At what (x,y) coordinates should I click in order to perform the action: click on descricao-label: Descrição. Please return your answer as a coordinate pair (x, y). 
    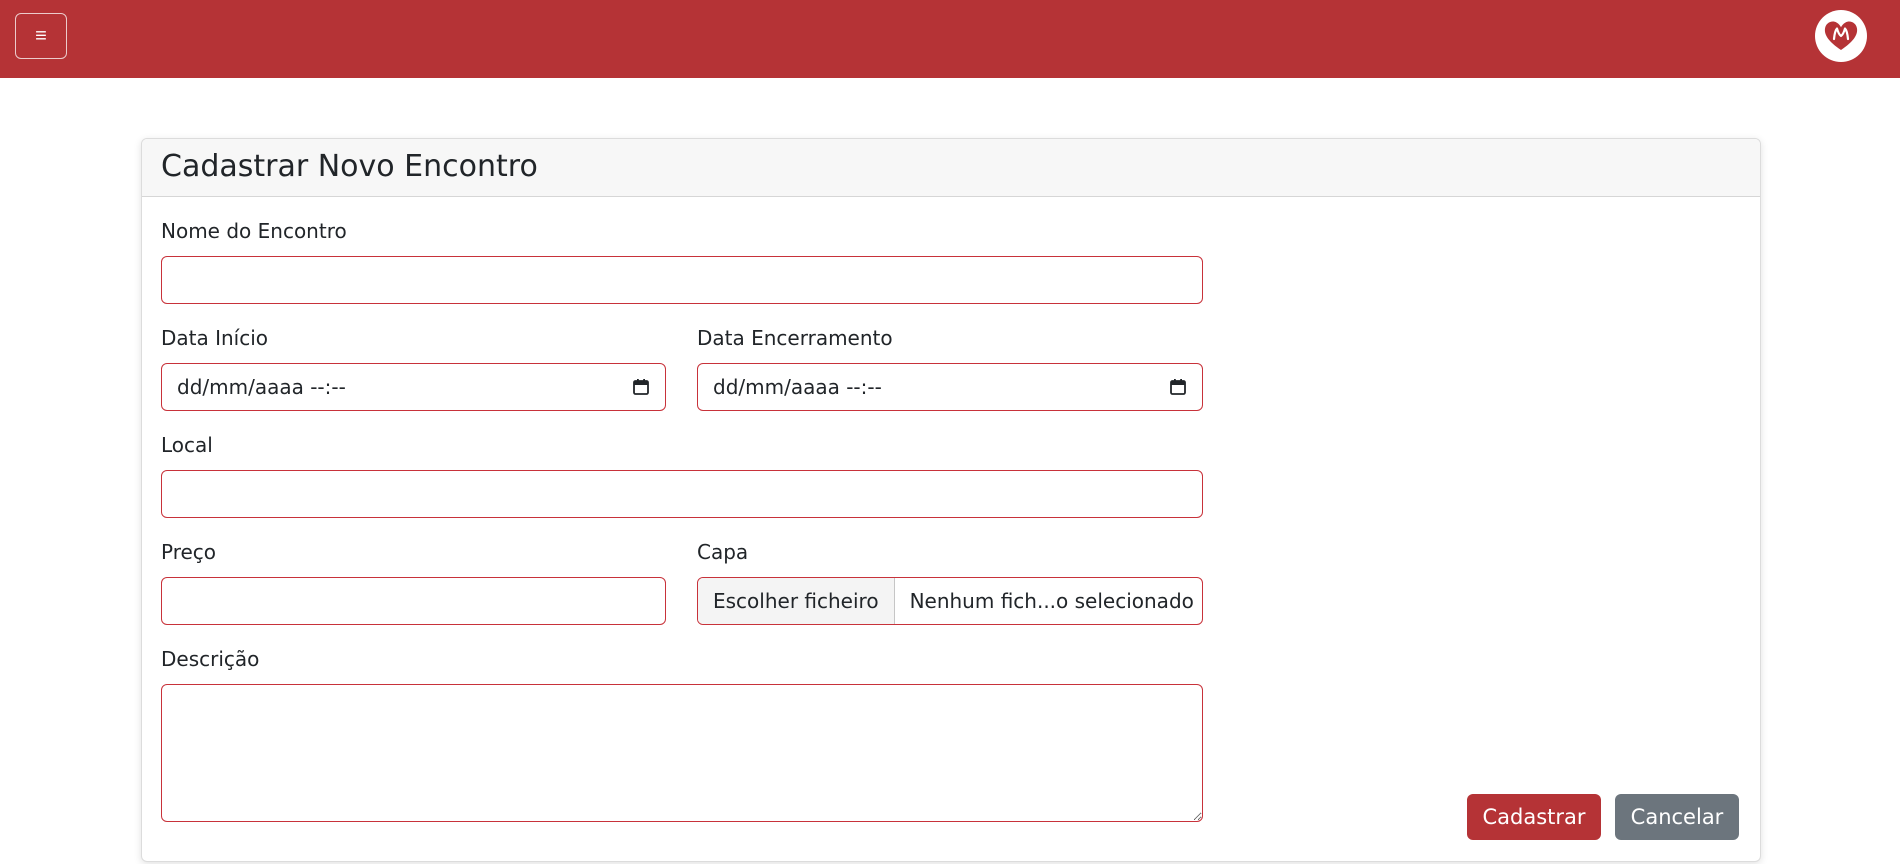
    Looking at the image, I should click on (210, 659).